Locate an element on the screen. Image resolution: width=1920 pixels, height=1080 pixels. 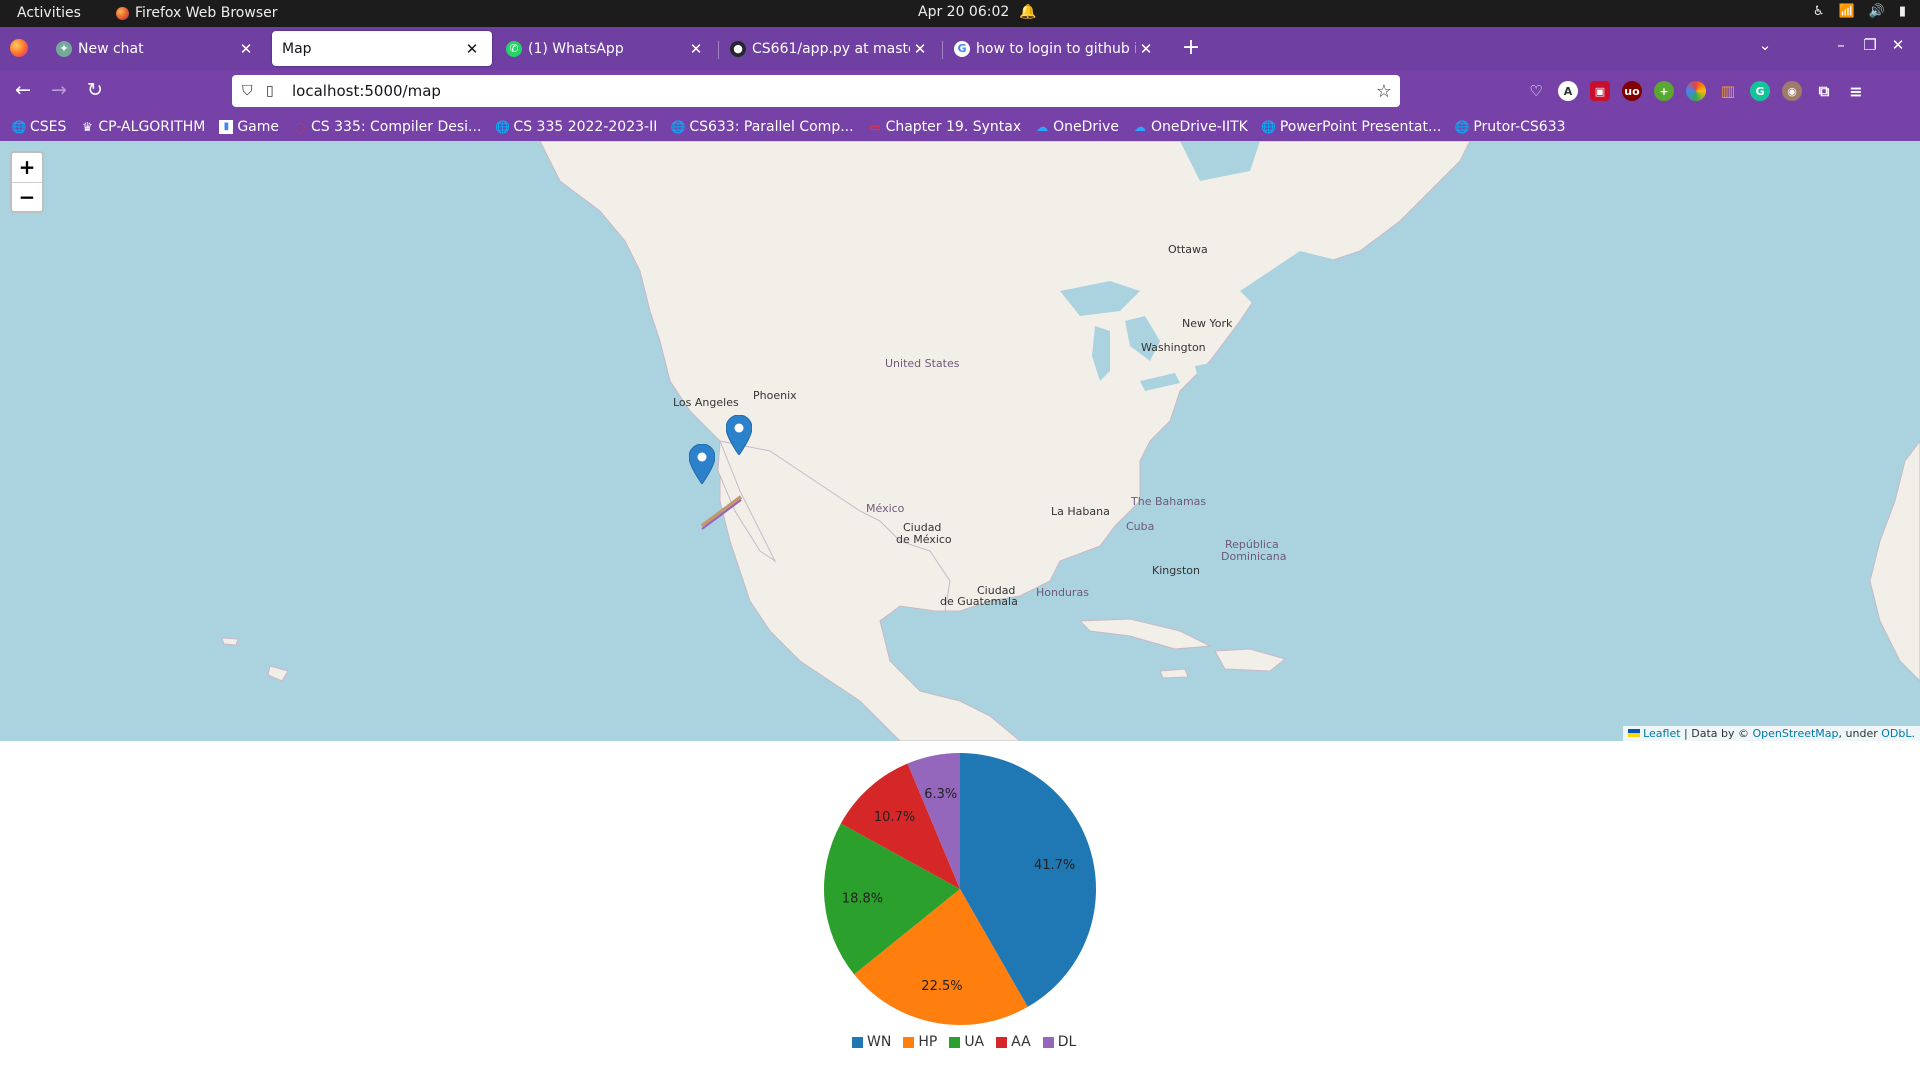
zoom-out-button: − is located at coordinates (27, 196).